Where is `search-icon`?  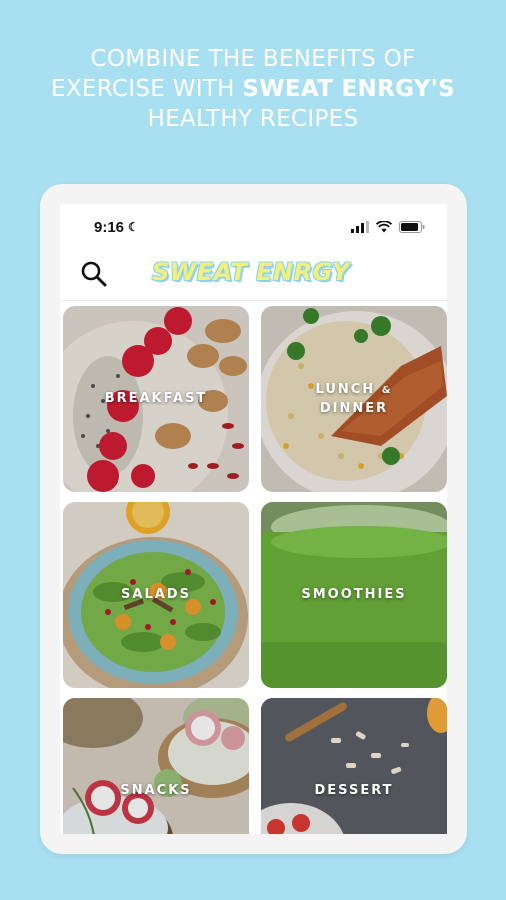
search-icon is located at coordinates (94, 274).